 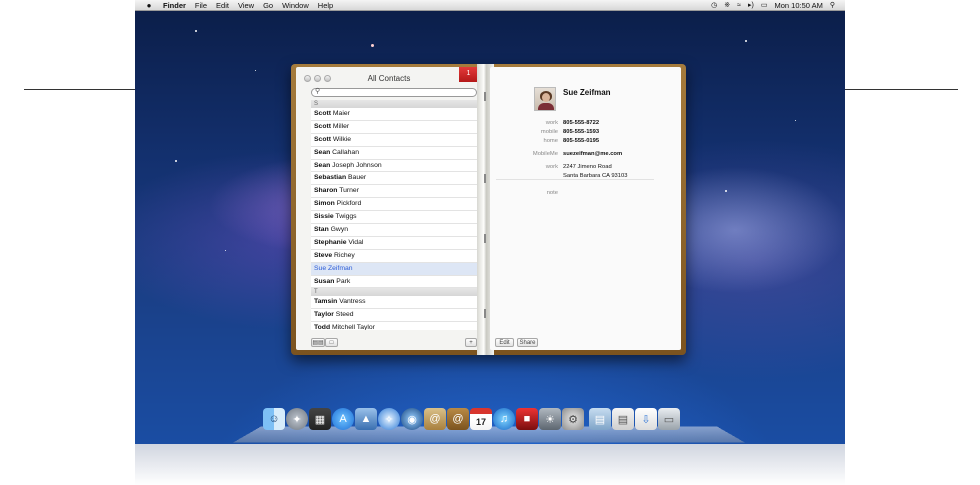 I want to click on last-name: Twiggs, so click(x=346, y=217).